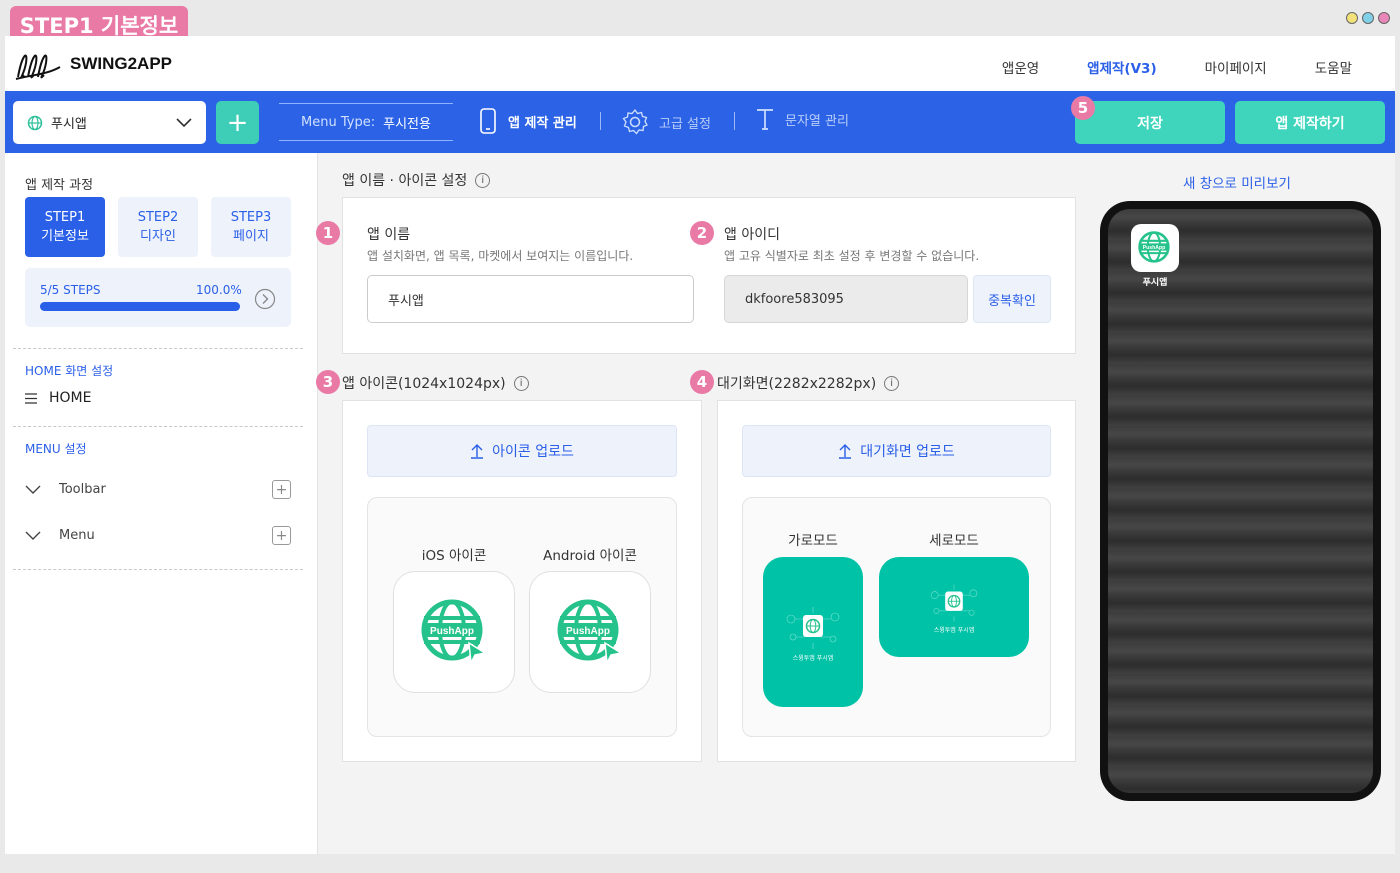 The height and width of the screenshot is (873, 1400). I want to click on splash-section-title-text: 대기화면(2282x2282px), so click(797, 384).